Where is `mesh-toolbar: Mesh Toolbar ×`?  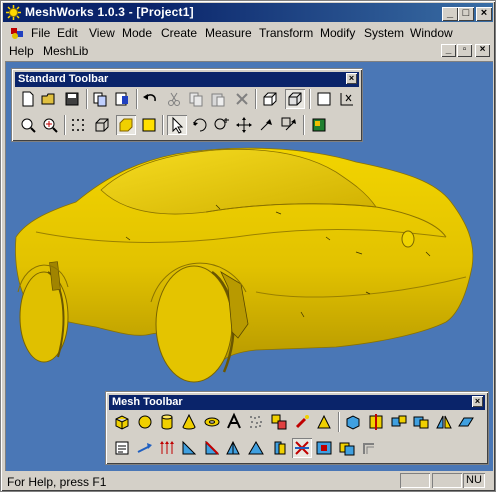 mesh-toolbar: Mesh Toolbar × is located at coordinates (297, 428).